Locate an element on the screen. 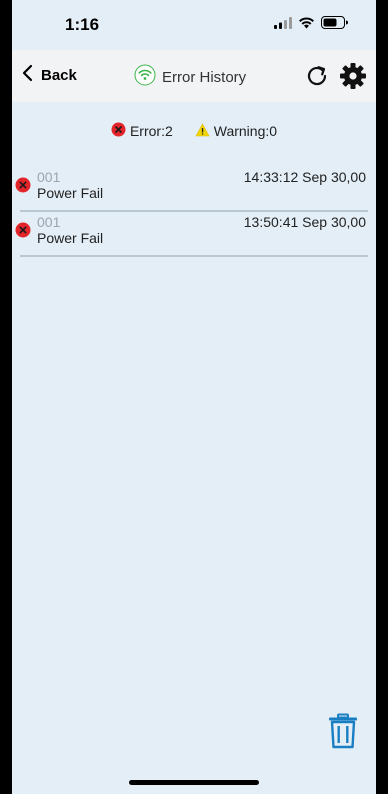  status-icons is located at coordinates (311, 25).